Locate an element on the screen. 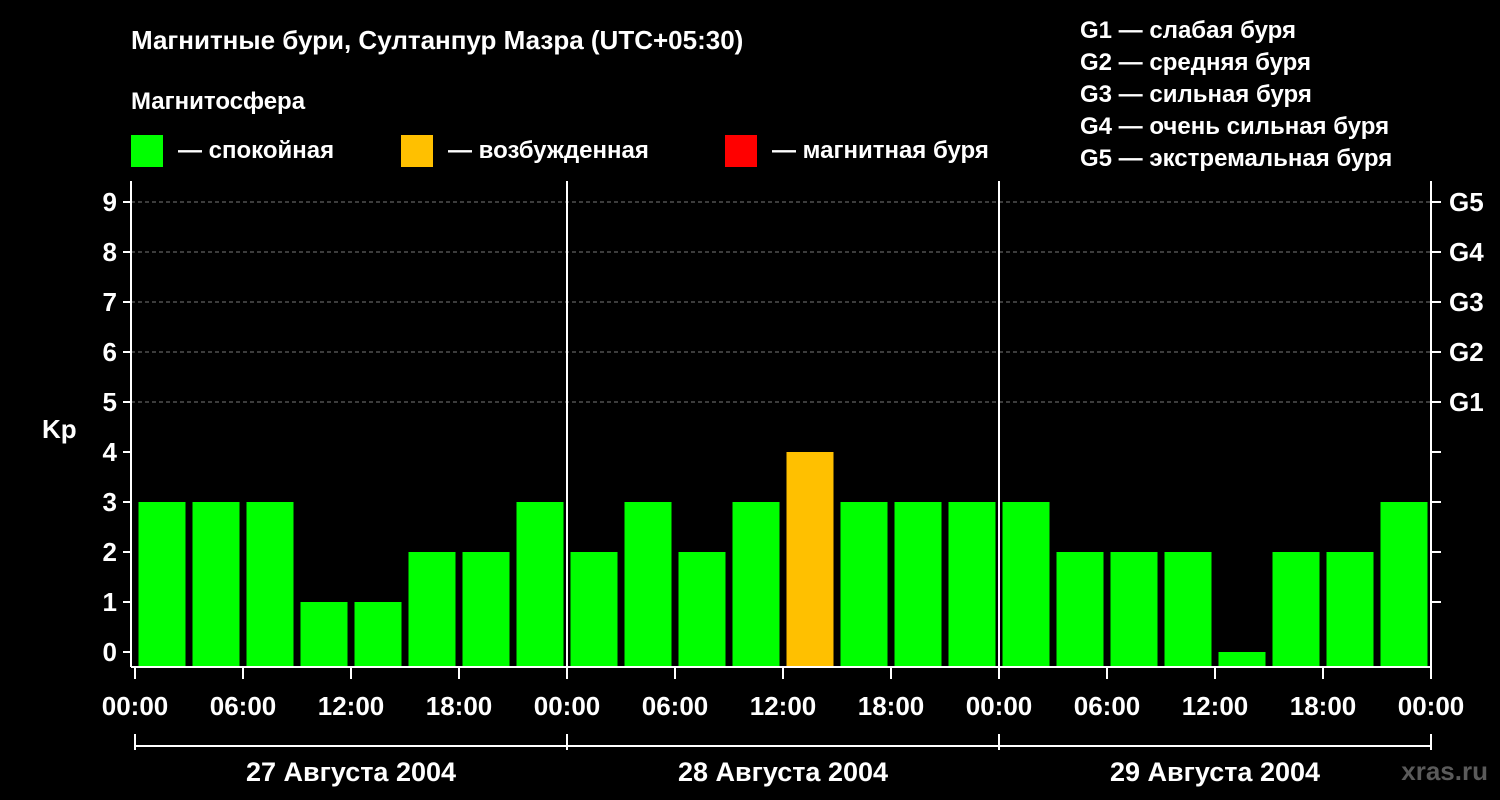 The height and width of the screenshot is (800, 1500). y-tick-label: 4 is located at coordinates (110, 452).